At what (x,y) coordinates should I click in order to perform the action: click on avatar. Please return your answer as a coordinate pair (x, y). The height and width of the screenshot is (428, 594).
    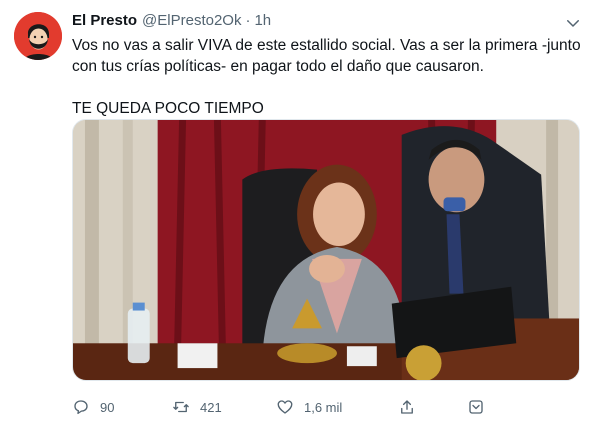
    Looking at the image, I should click on (38, 36).